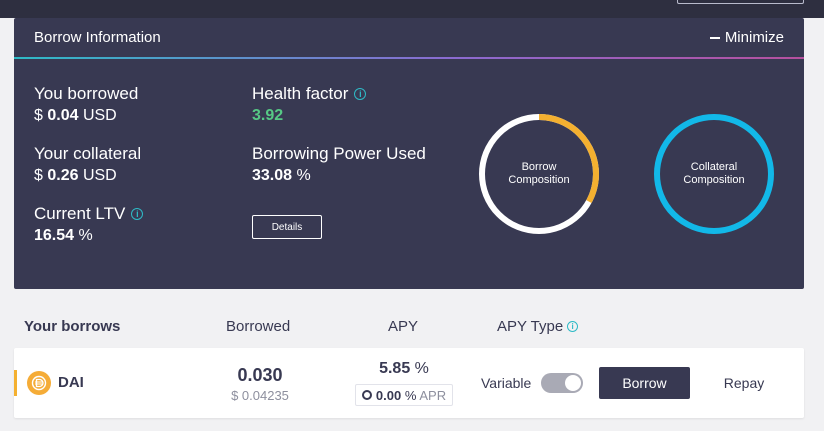 The height and width of the screenshot is (431, 824). Describe the element at coordinates (433, 395) in the screenshot. I see `apr-label: APR` at that location.